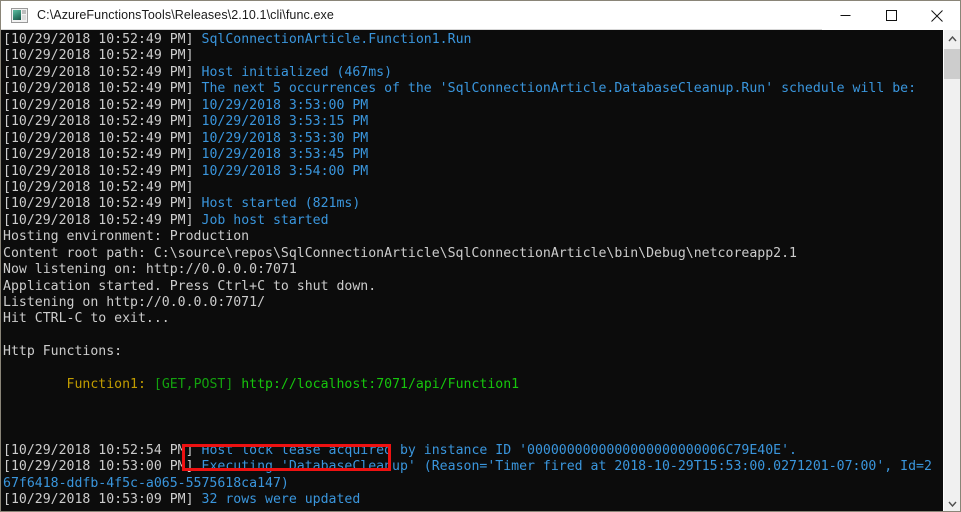 This screenshot has height=512, width=961. Describe the element at coordinates (380, 384) in the screenshot. I see `function-url: http://localhost:7071/api/Function1` at that location.